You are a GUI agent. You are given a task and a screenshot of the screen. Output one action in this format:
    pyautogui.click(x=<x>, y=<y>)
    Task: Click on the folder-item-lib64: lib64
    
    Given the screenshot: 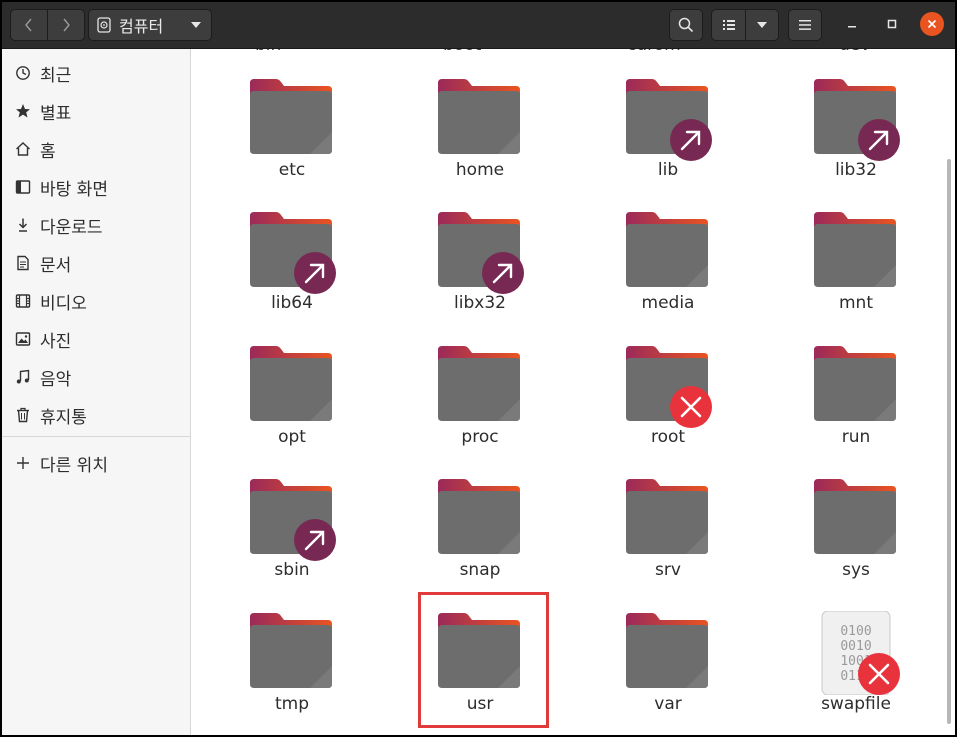 What is the action you would take?
    pyautogui.click(x=292, y=264)
    